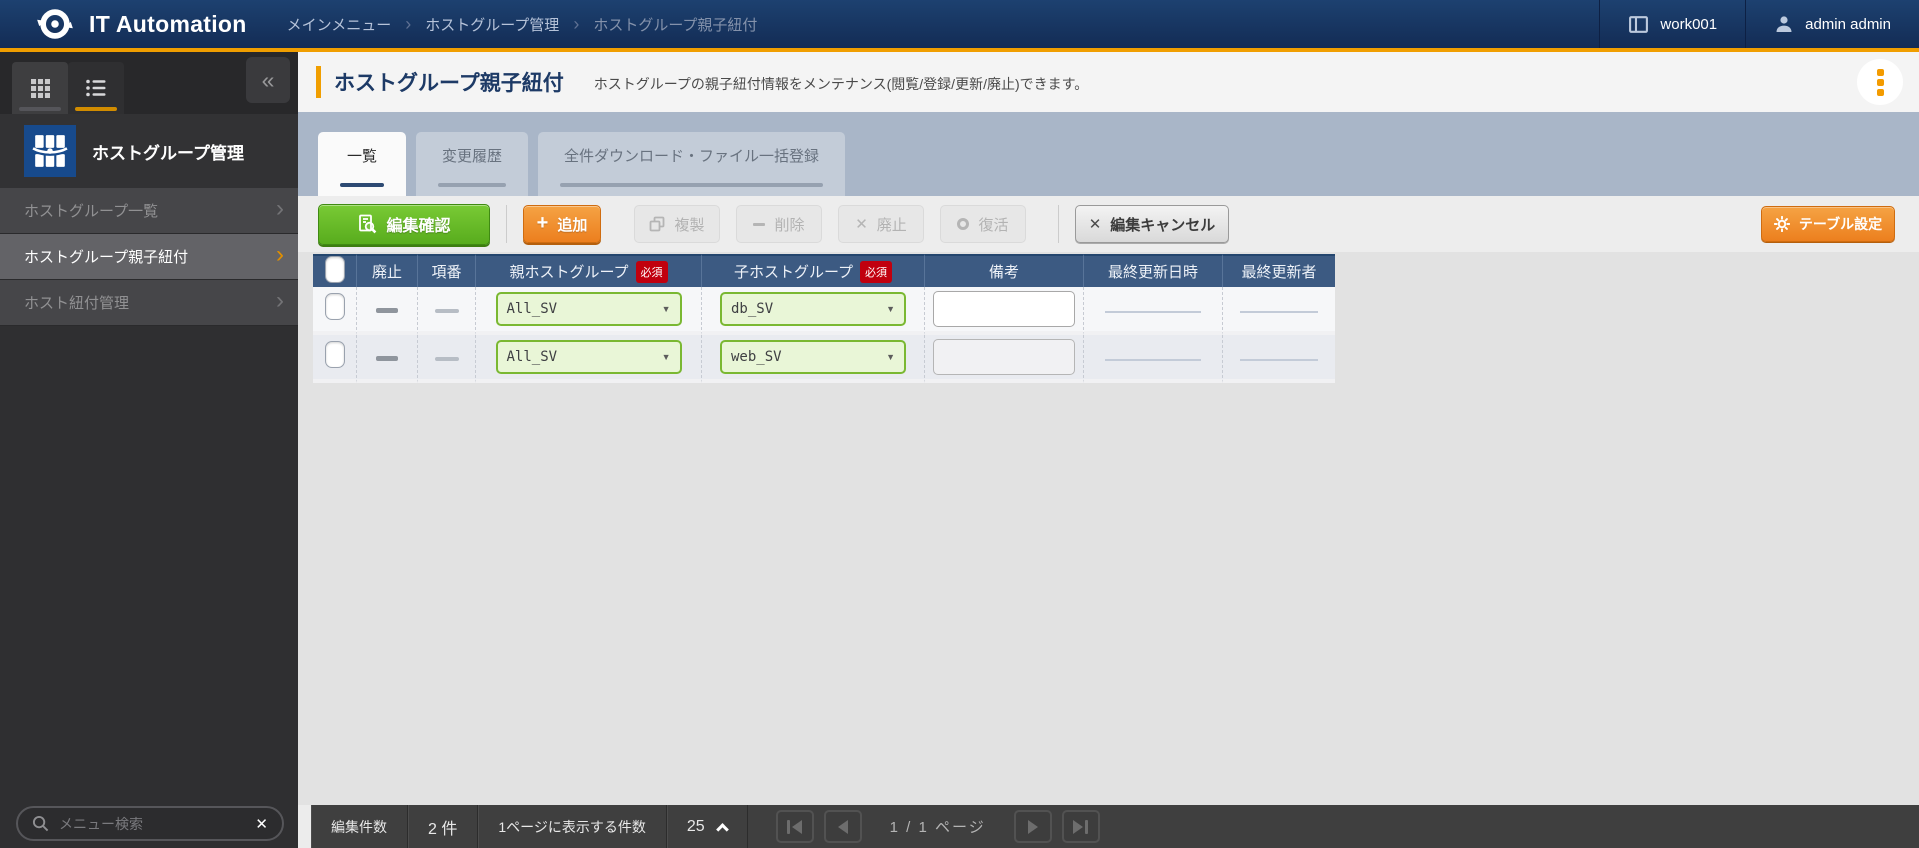 The width and height of the screenshot is (1919, 848). I want to click on sidebar-group-title: ホストグループ管理, so click(168, 153).